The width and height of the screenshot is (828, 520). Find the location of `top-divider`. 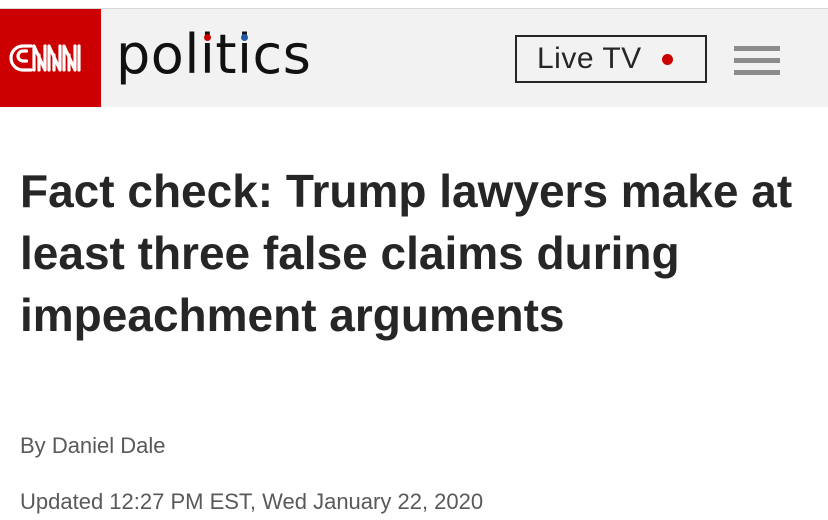

top-divider is located at coordinates (414, 4).